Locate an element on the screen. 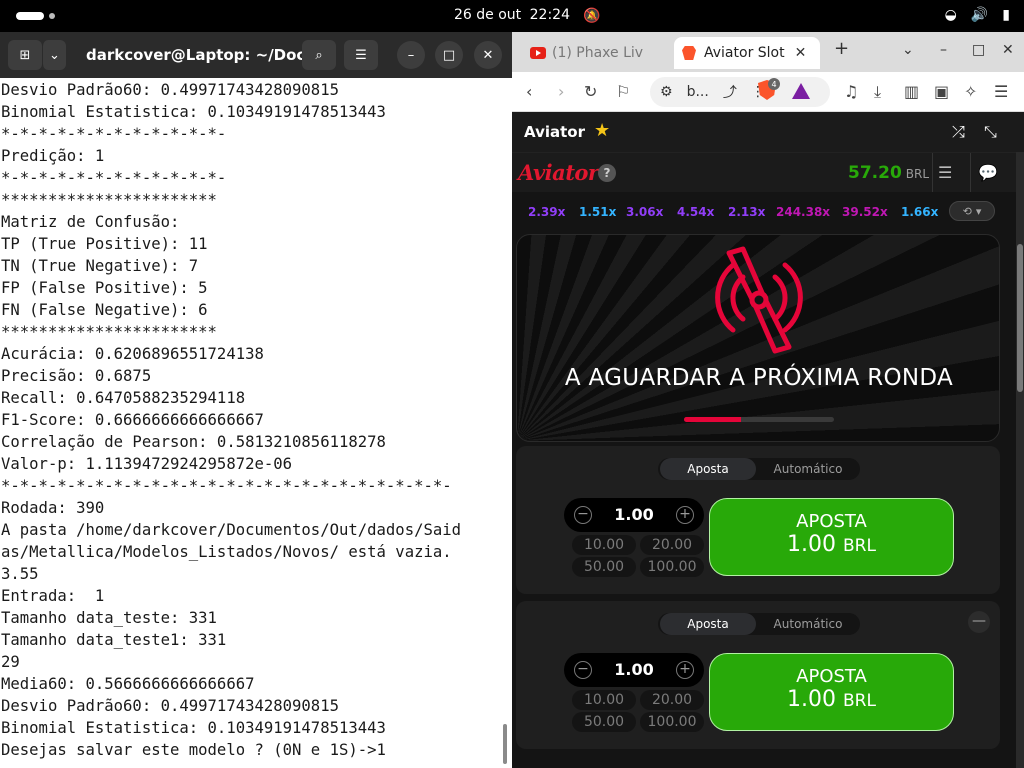 Image resolution: width=1024 pixels, height=768 pixels. terminal-header: ⊞ ⌄ darkcover@Laptop: ~/Doc... ⌕ ☰ – □ ✕ is located at coordinates (256, 55).